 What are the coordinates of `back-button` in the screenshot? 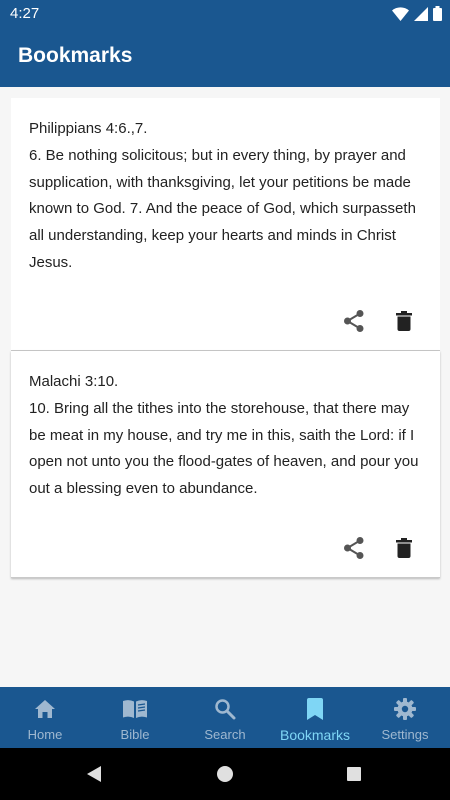 It's located at (94, 774).